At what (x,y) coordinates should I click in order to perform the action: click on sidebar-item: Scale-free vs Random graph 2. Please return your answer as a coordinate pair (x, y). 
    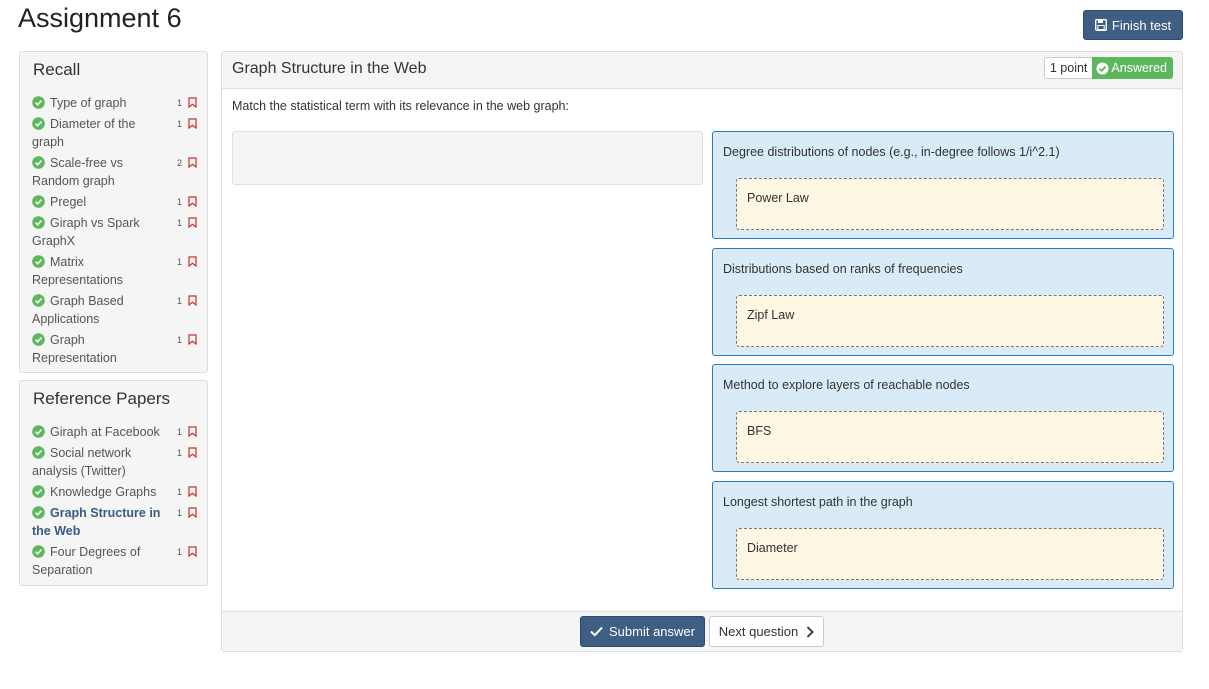
    Looking at the image, I should click on (115, 172).